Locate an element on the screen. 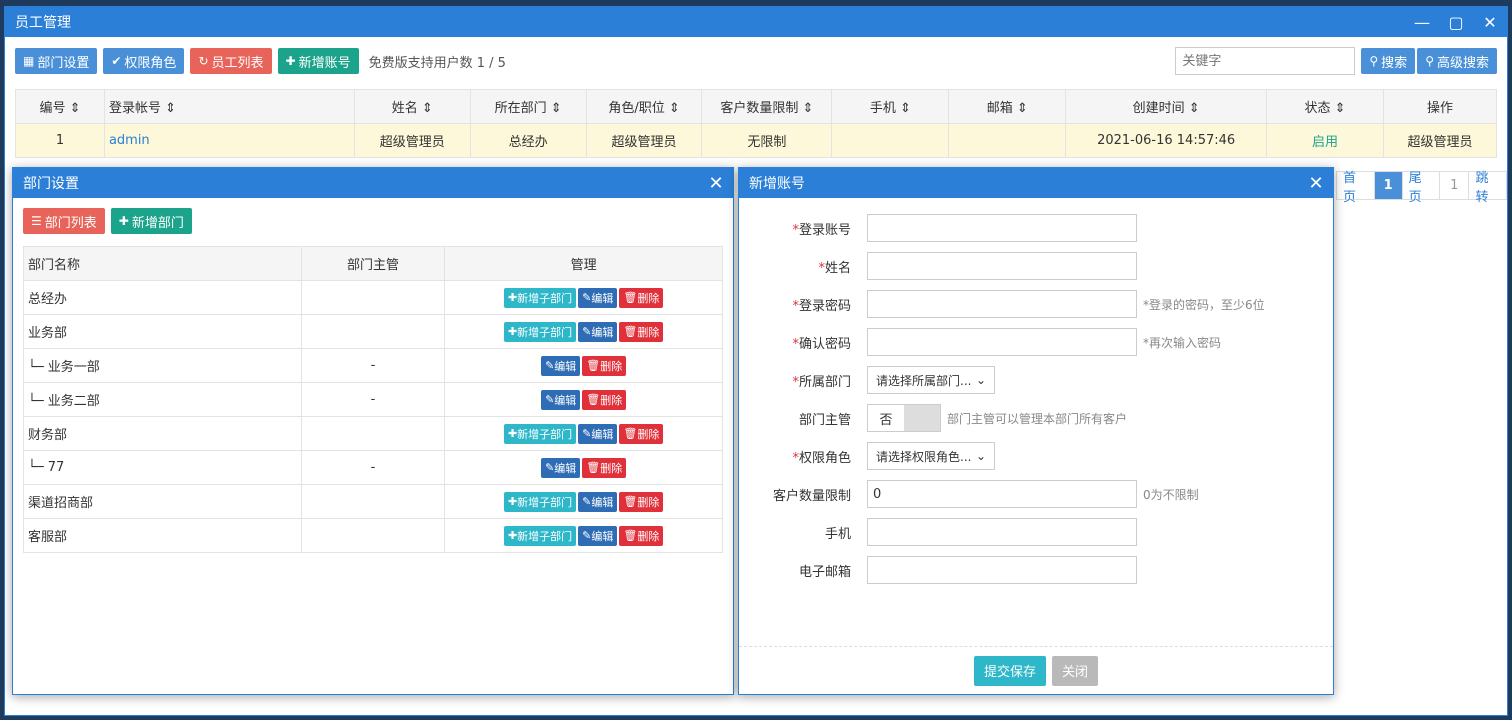 This screenshot has height=720, width=1512. form-row-email: 电子邮箱 is located at coordinates (1034, 570).